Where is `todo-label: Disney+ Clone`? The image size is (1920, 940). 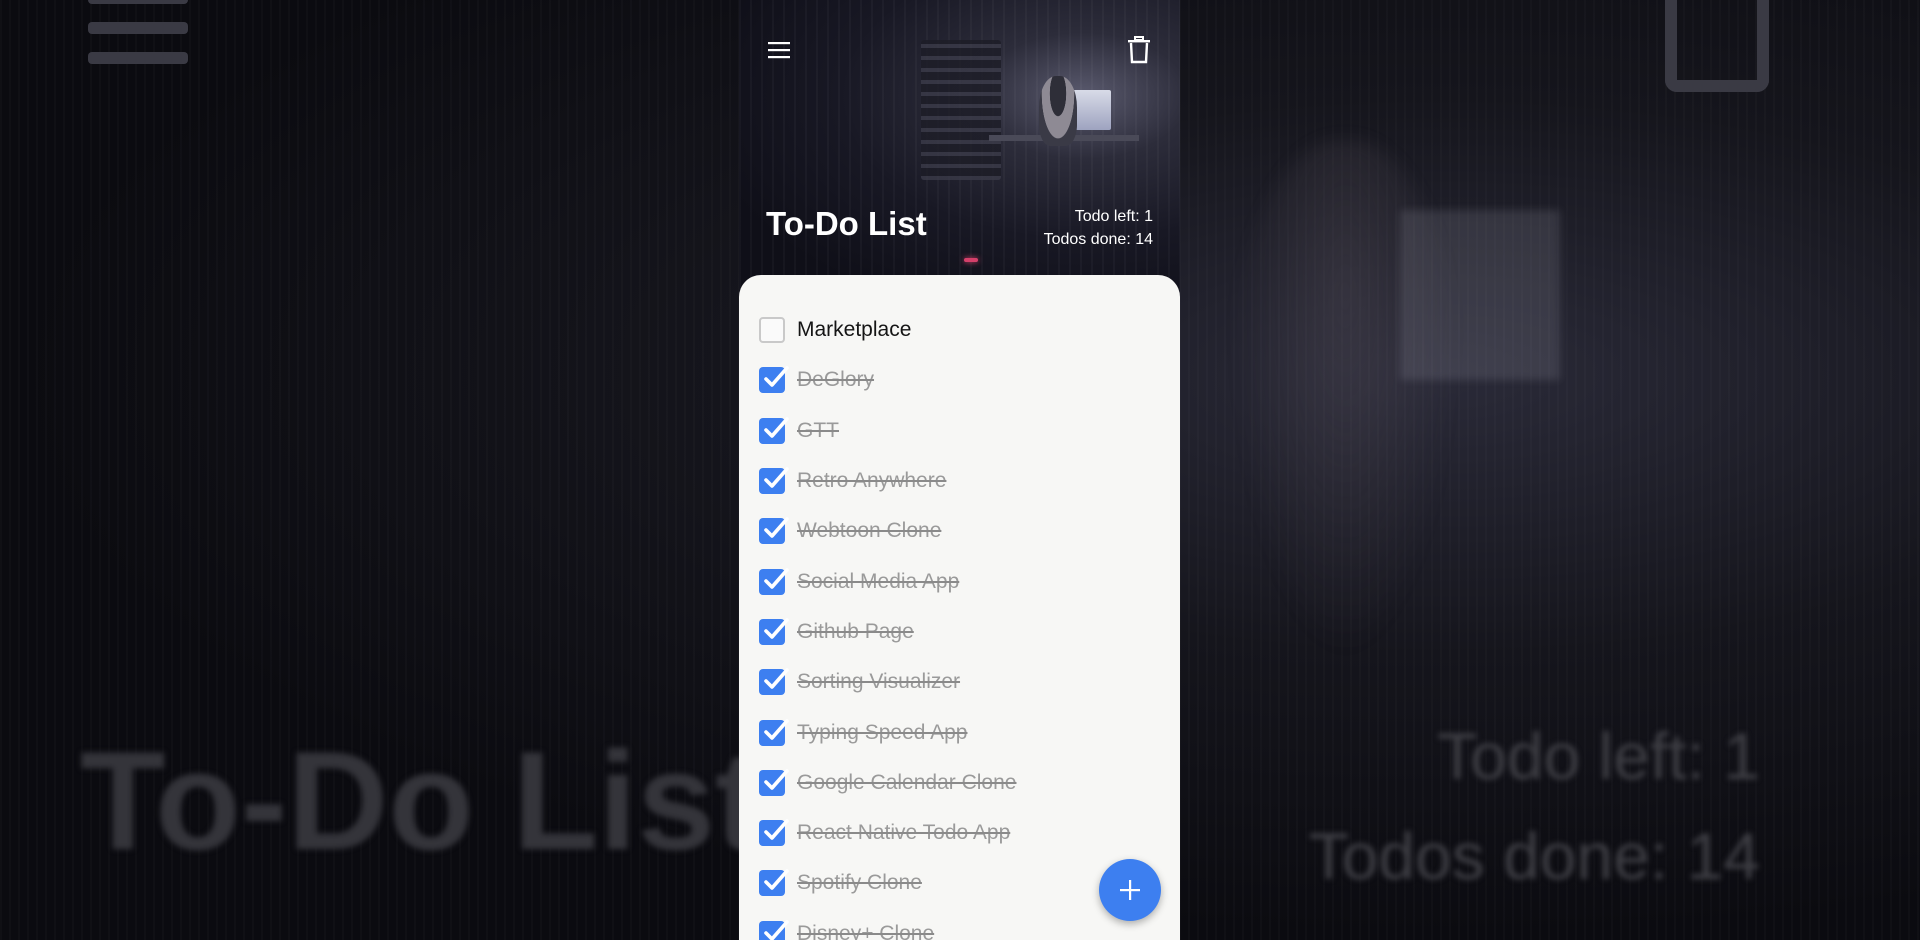 todo-label: Disney+ Clone is located at coordinates (866, 930).